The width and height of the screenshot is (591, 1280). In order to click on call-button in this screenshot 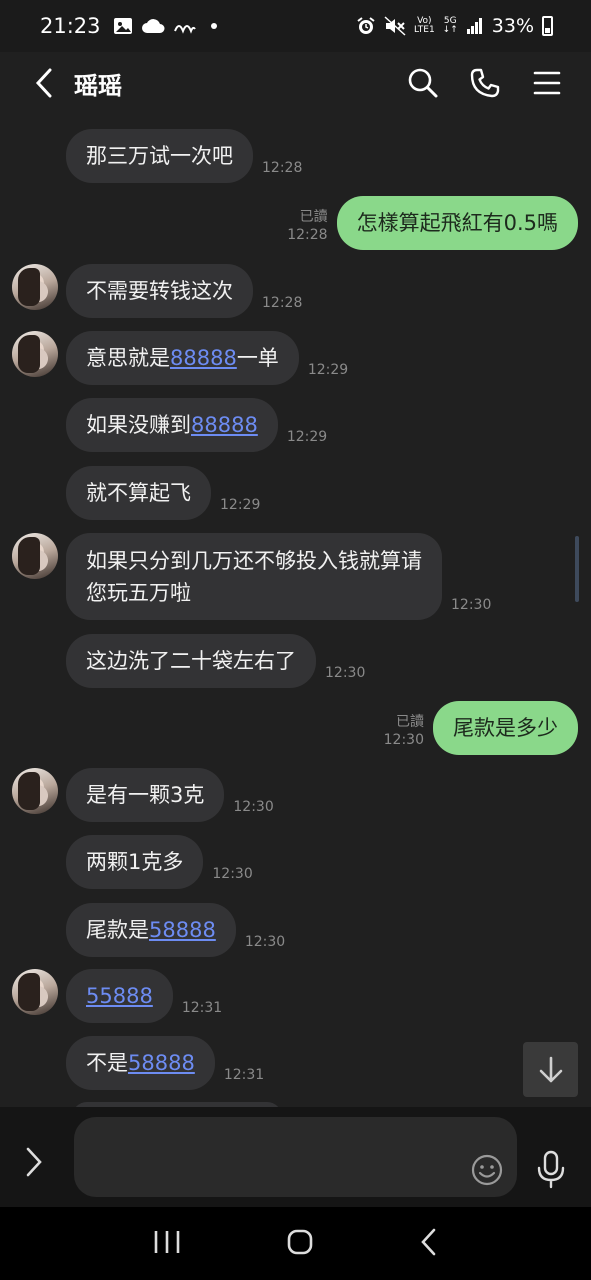, I will do `click(485, 83)`.